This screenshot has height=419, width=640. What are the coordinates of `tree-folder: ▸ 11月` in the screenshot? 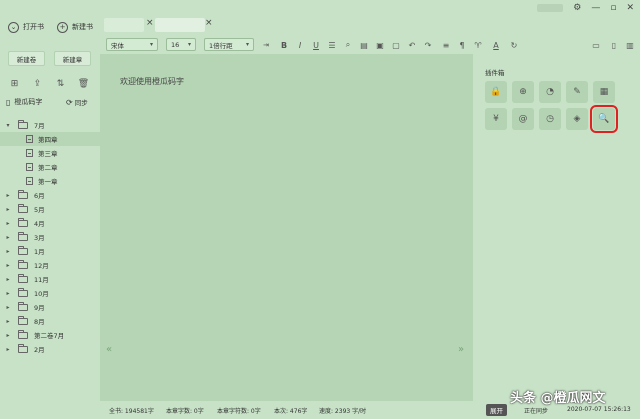 It's located at (50, 279).